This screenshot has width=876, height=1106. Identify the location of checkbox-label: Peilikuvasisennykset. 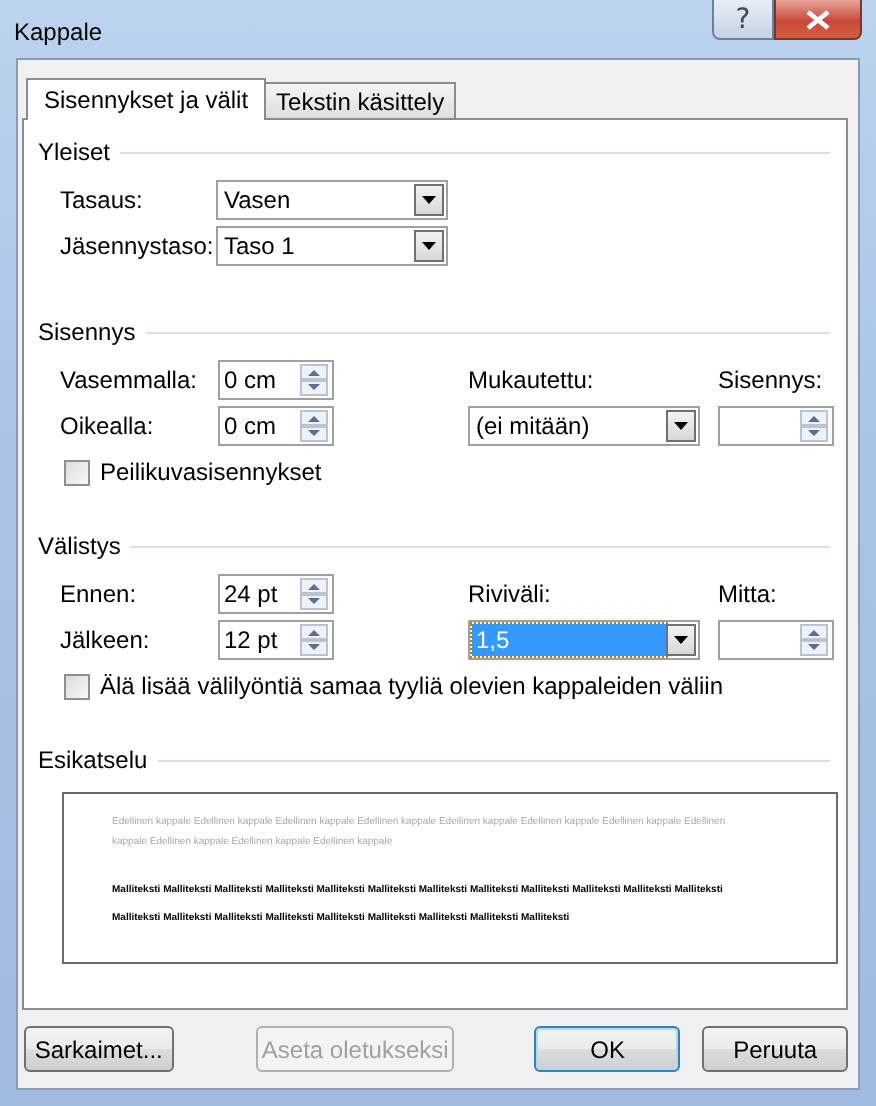
(211, 472).